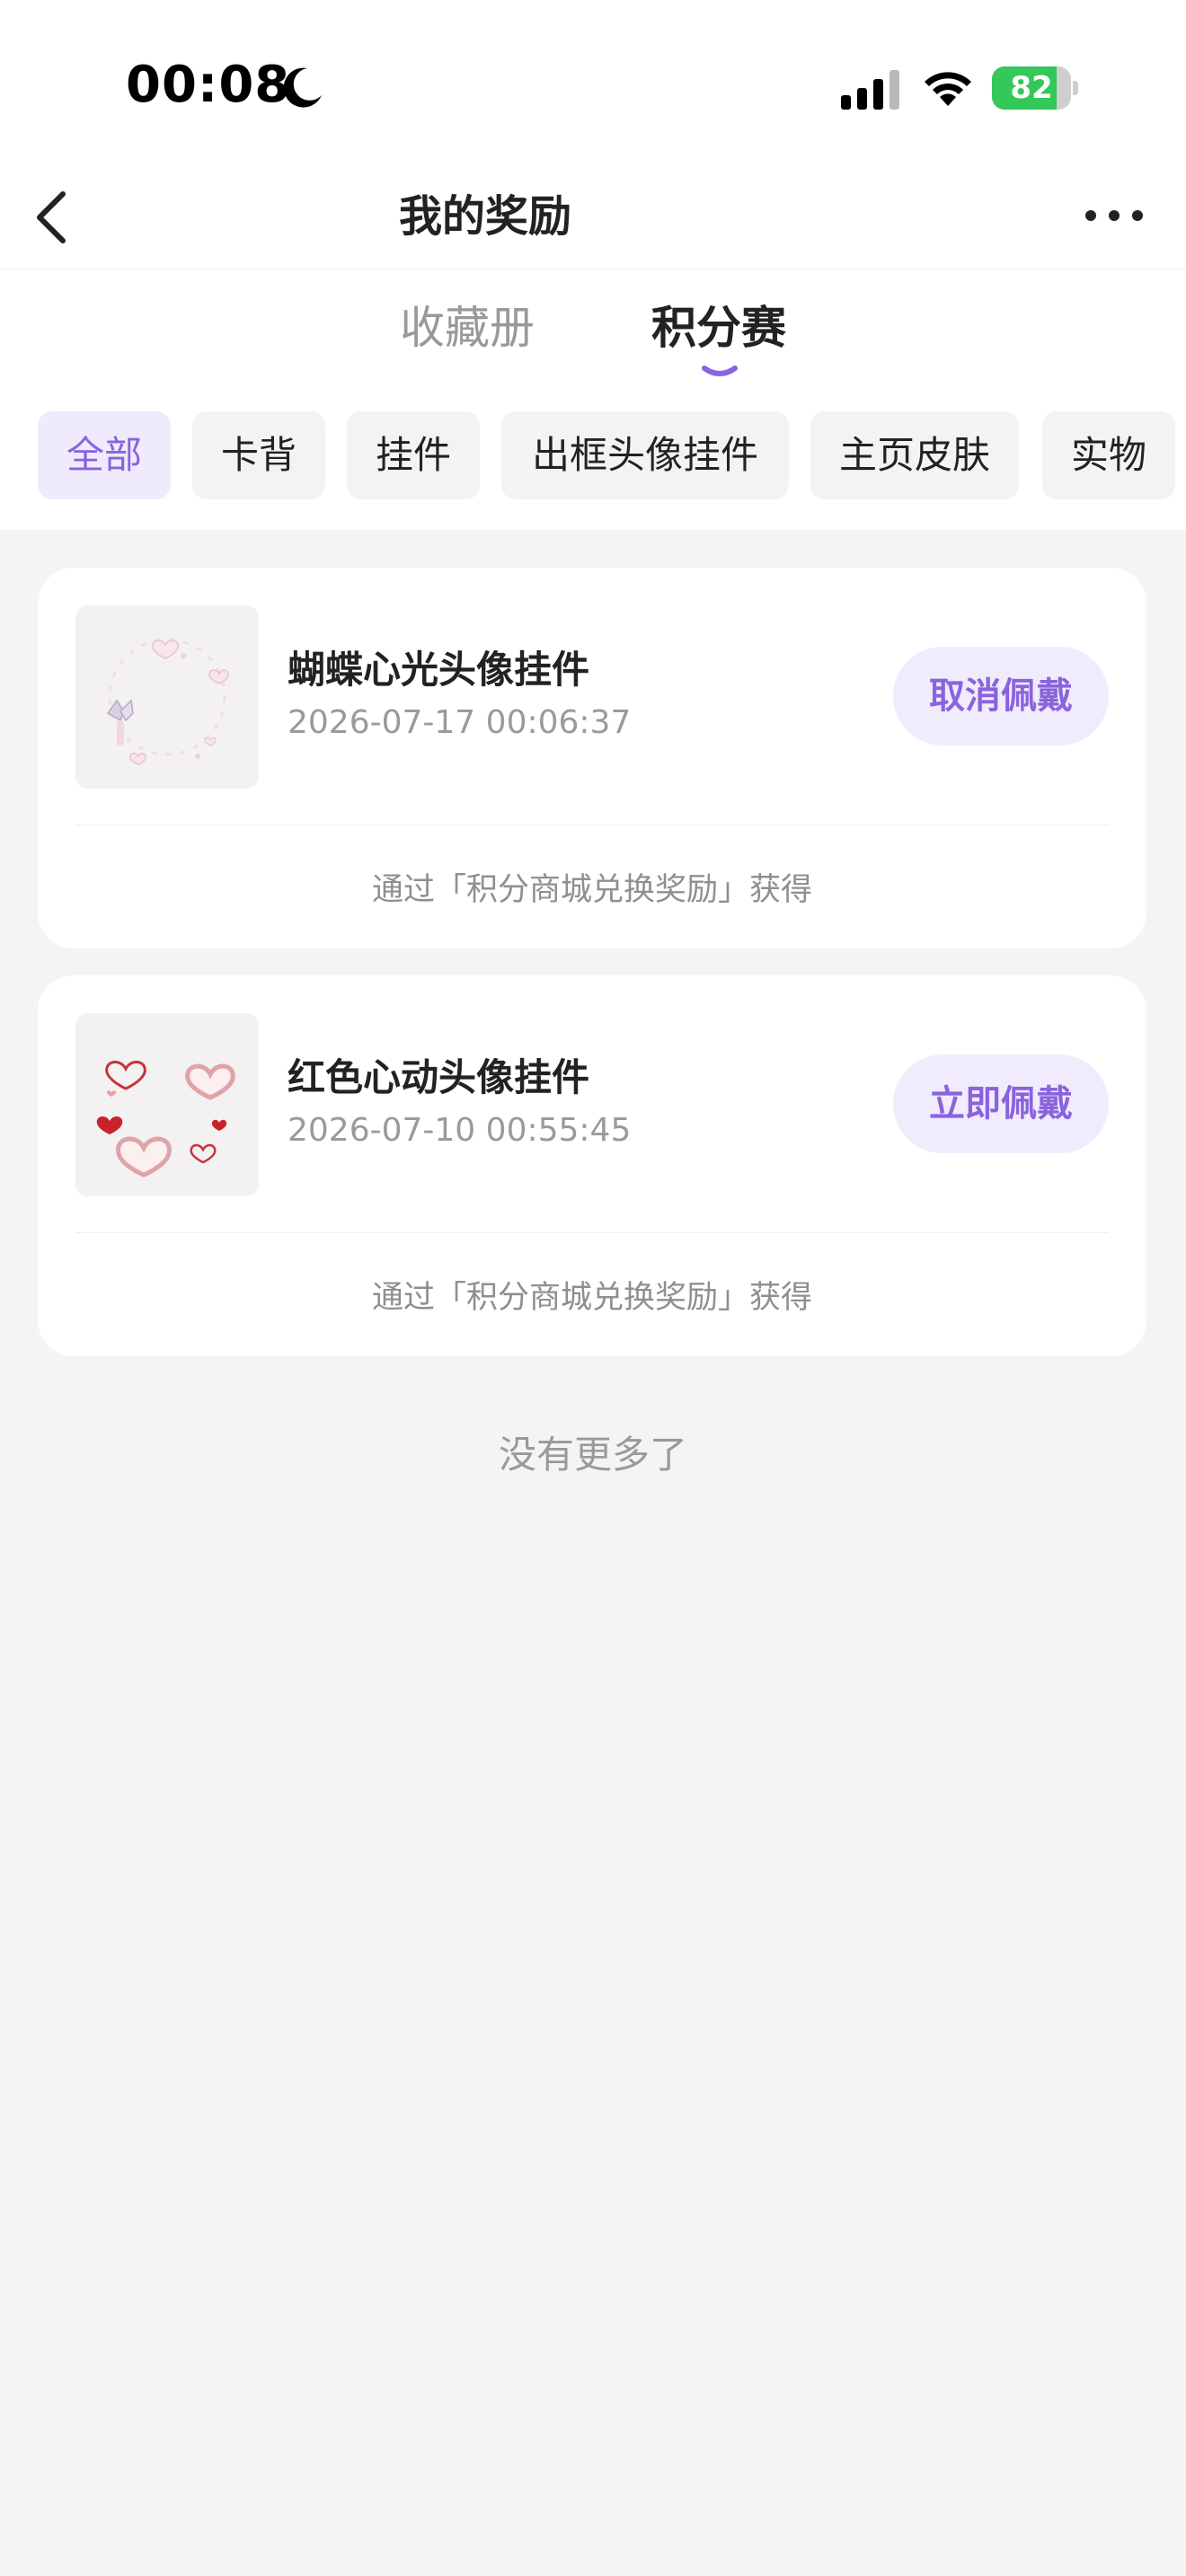 Image resolution: width=1186 pixels, height=2576 pixels. What do you see at coordinates (870, 90) in the screenshot?
I see `signal-icon` at bounding box center [870, 90].